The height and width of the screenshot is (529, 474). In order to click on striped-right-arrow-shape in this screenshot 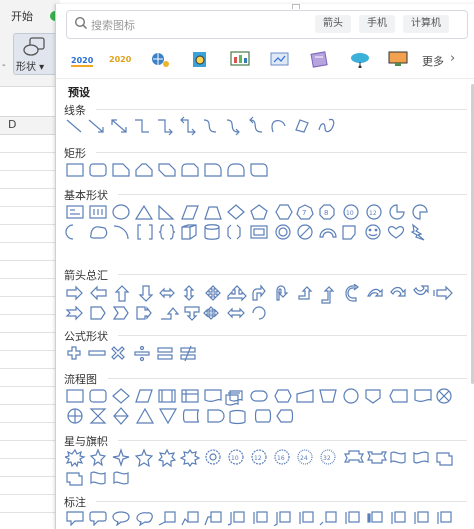, I will do `click(443, 293)`.